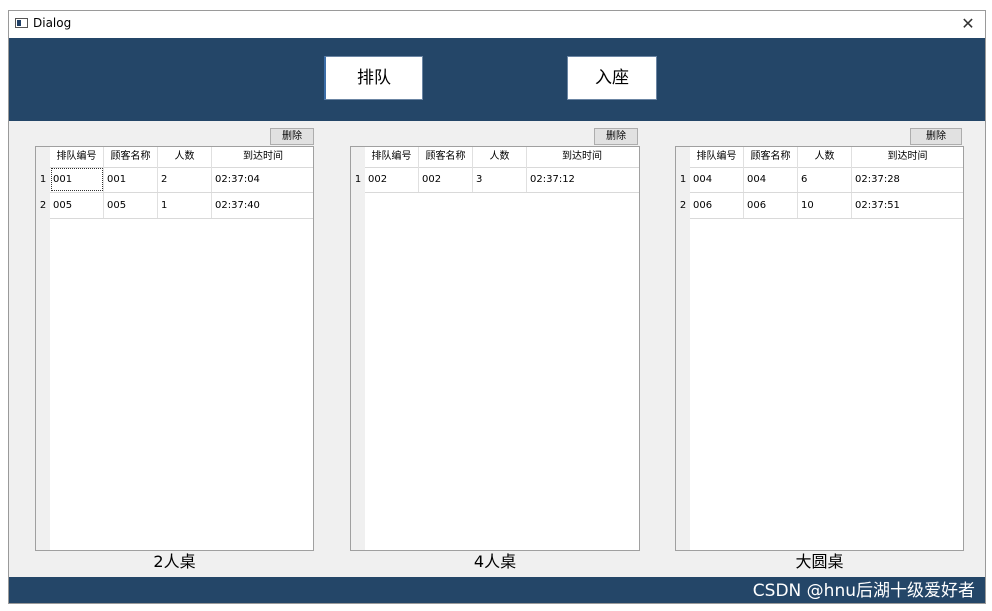 The height and width of the screenshot is (611, 992). What do you see at coordinates (185, 205) in the screenshot?
I see `table-cell: 1` at bounding box center [185, 205].